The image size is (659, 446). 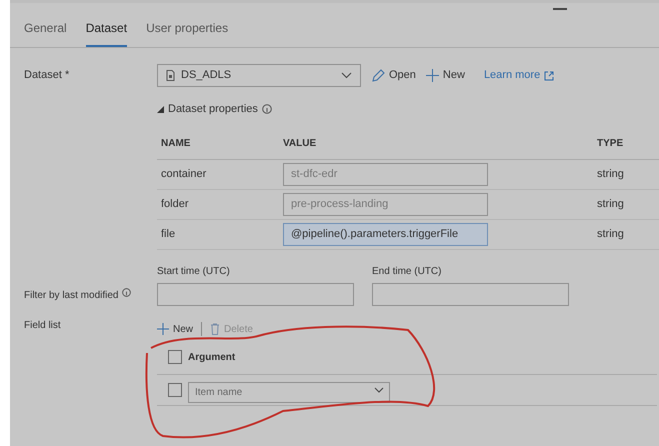 I want to click on column-header: Argument, so click(x=212, y=357).